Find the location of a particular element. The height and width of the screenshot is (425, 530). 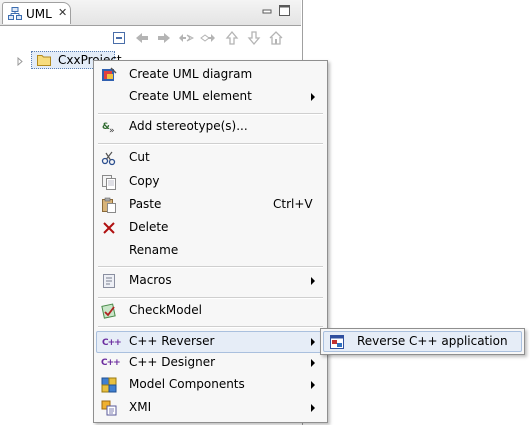

menu-item-cpp-reverser: C++ C++ Reverser is located at coordinates (210, 342).